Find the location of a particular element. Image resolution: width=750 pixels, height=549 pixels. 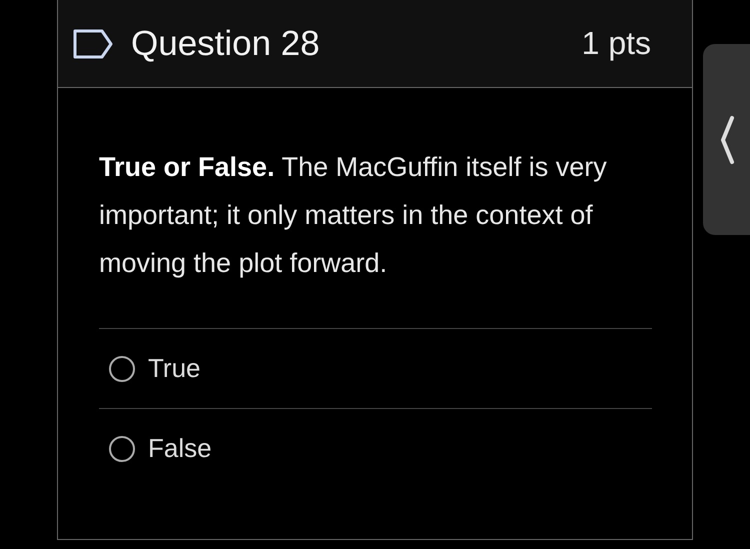

answer-label: True is located at coordinates (174, 368).